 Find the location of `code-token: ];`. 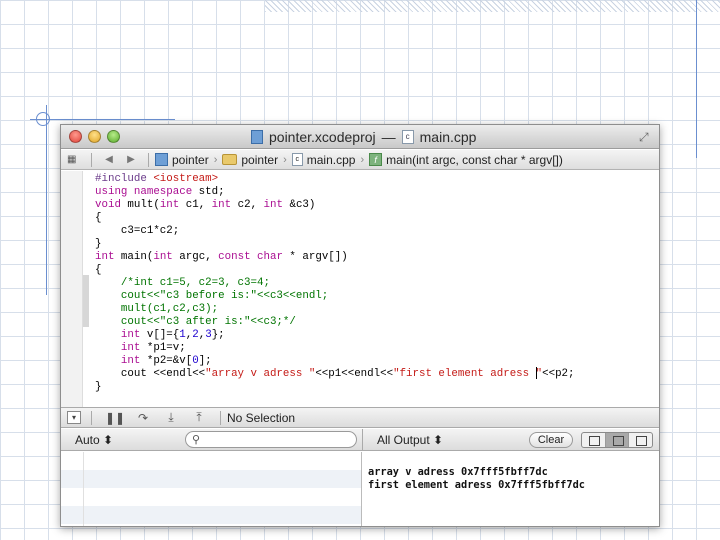

code-token: ]; is located at coordinates (205, 361).